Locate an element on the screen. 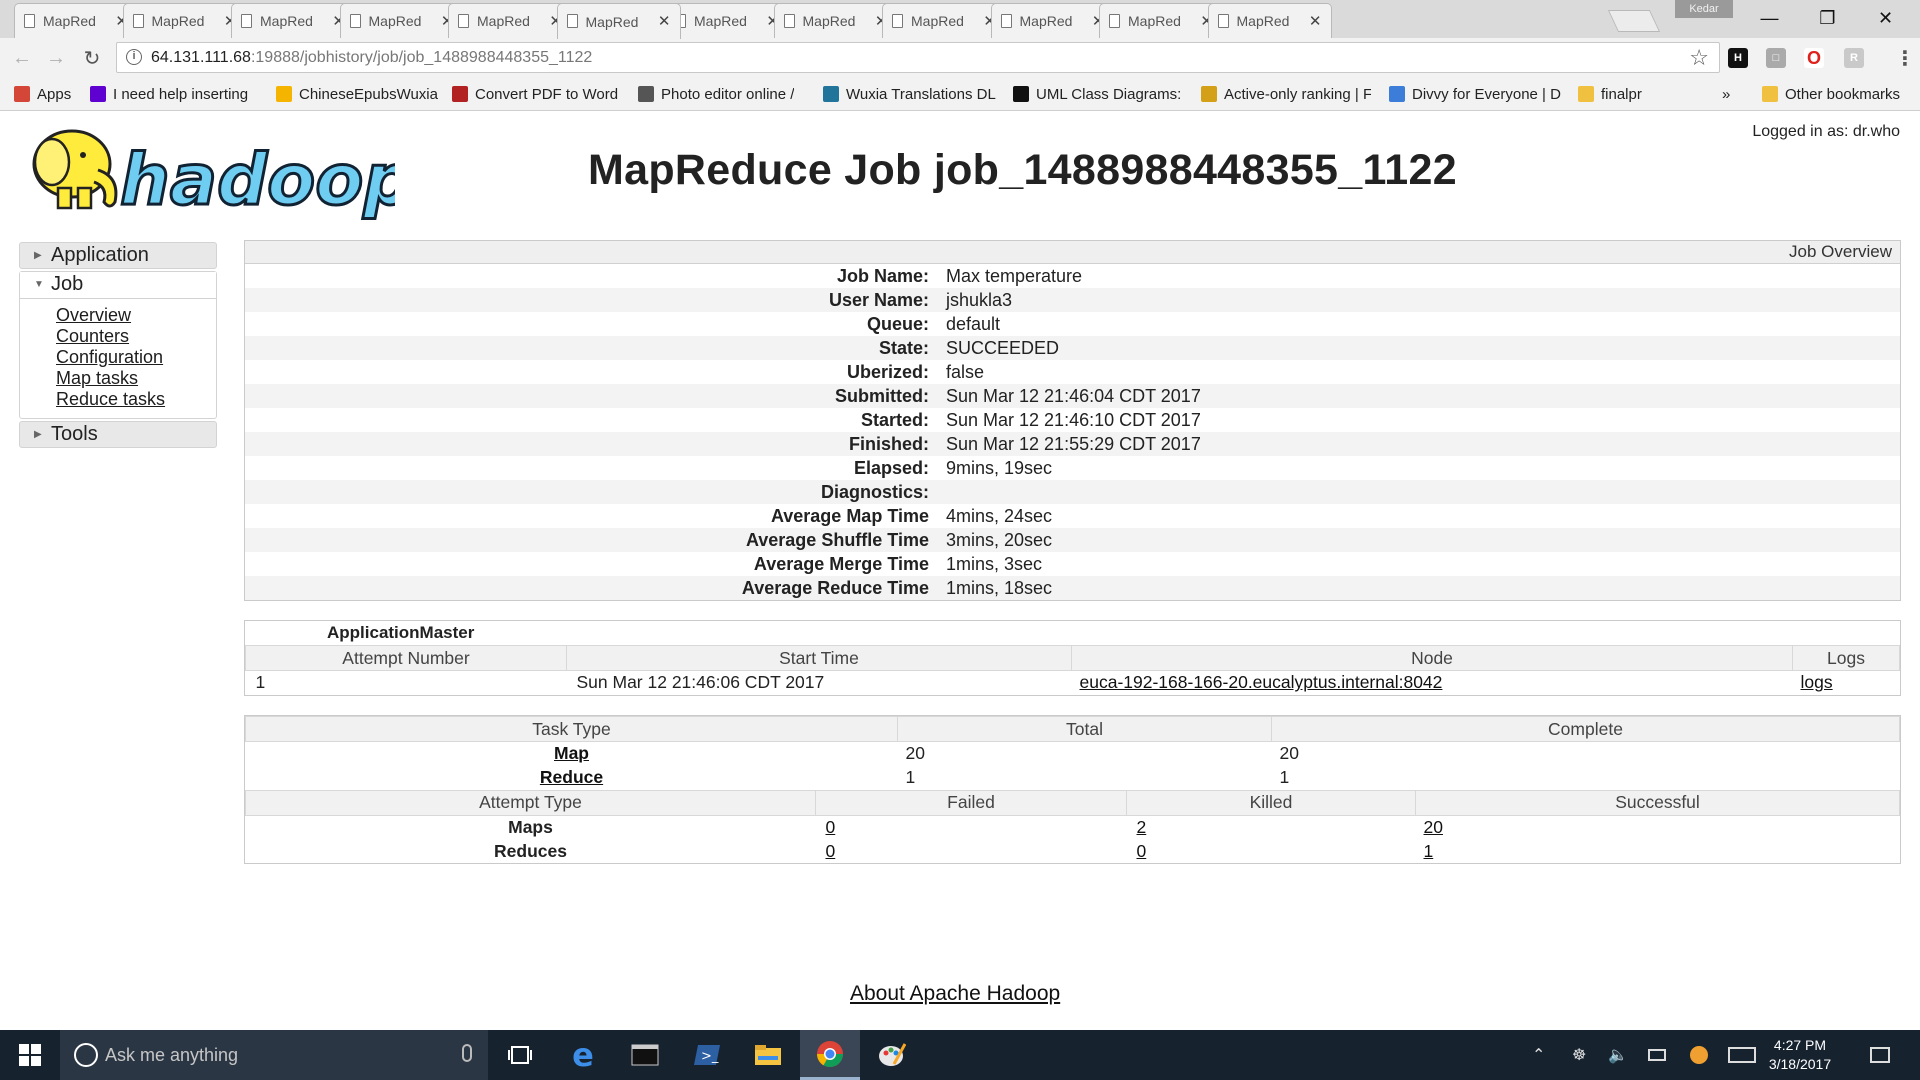 The image size is (1920, 1080). logged-in-text: Logged in as: dr.who is located at coordinates (1826, 131).